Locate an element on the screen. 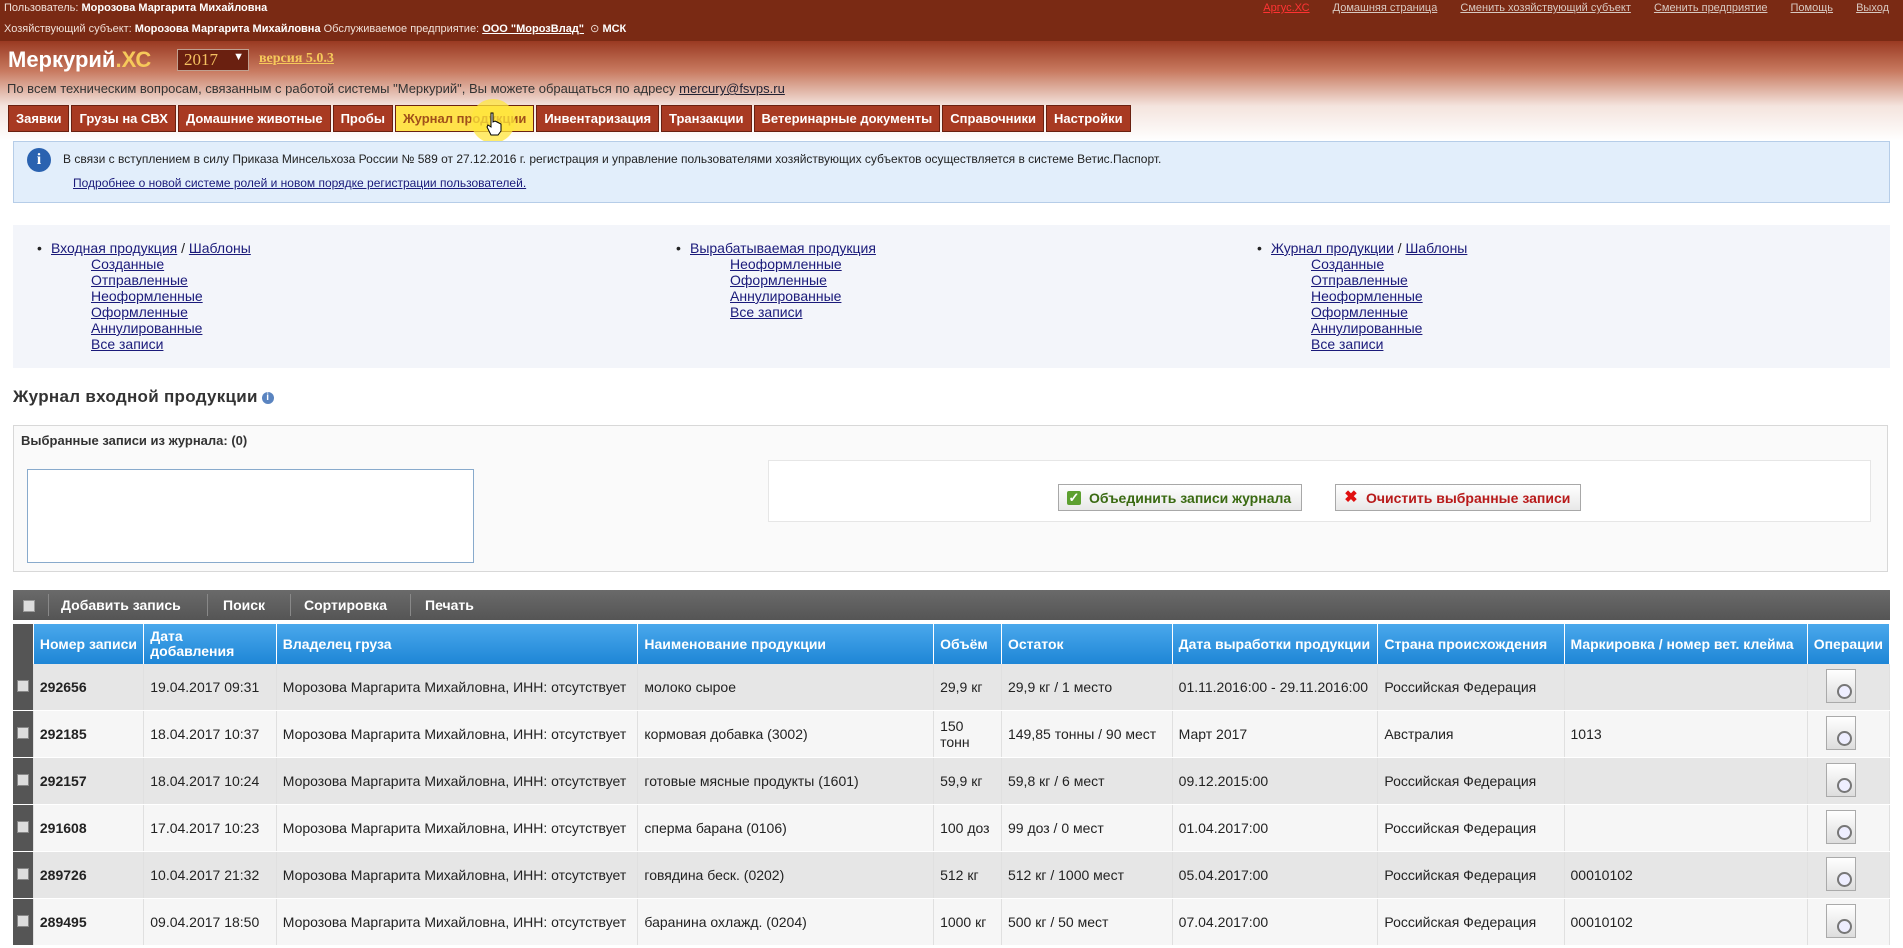 The image size is (1903, 948). link-journal-products: Журнал продукции is located at coordinates (1332, 248).